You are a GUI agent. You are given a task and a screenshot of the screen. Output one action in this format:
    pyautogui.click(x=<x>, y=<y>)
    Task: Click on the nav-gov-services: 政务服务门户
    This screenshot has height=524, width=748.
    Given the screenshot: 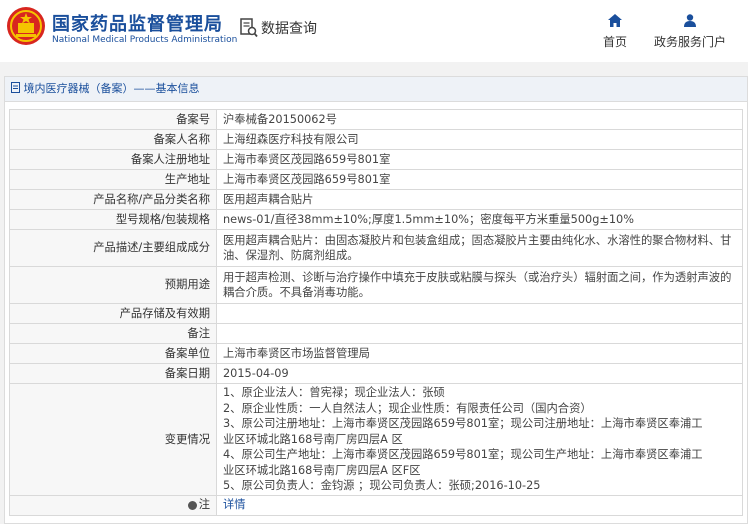 What is the action you would take?
    pyautogui.click(x=690, y=31)
    